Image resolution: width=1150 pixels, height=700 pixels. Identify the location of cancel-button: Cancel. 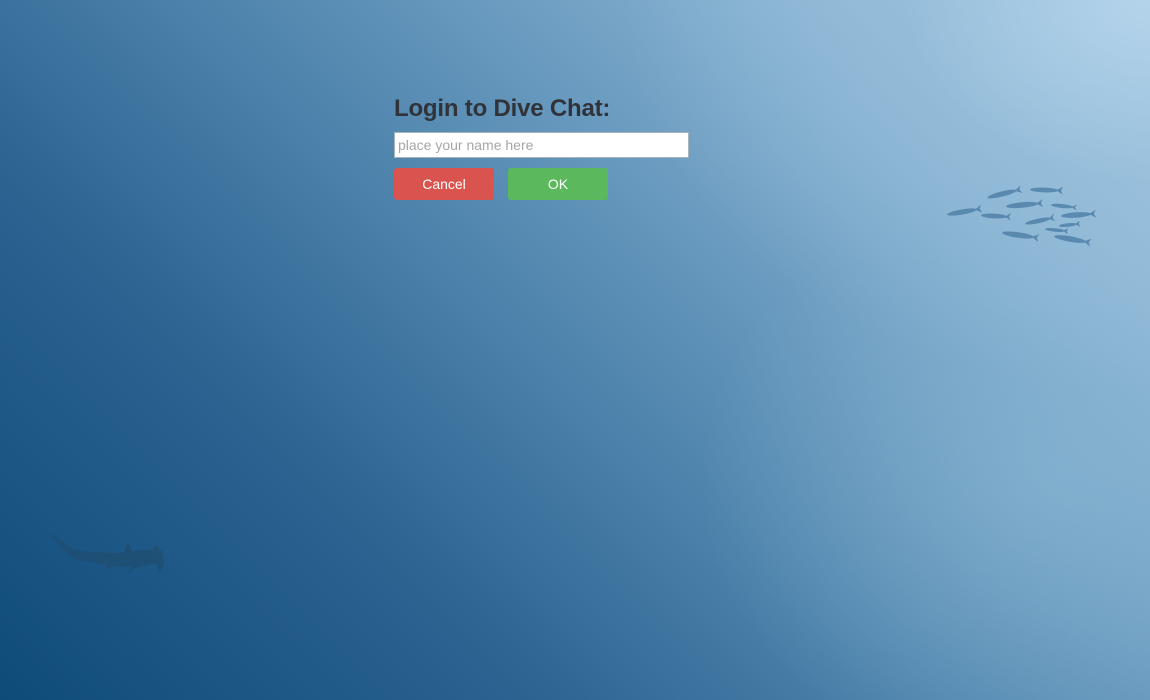
(444, 184).